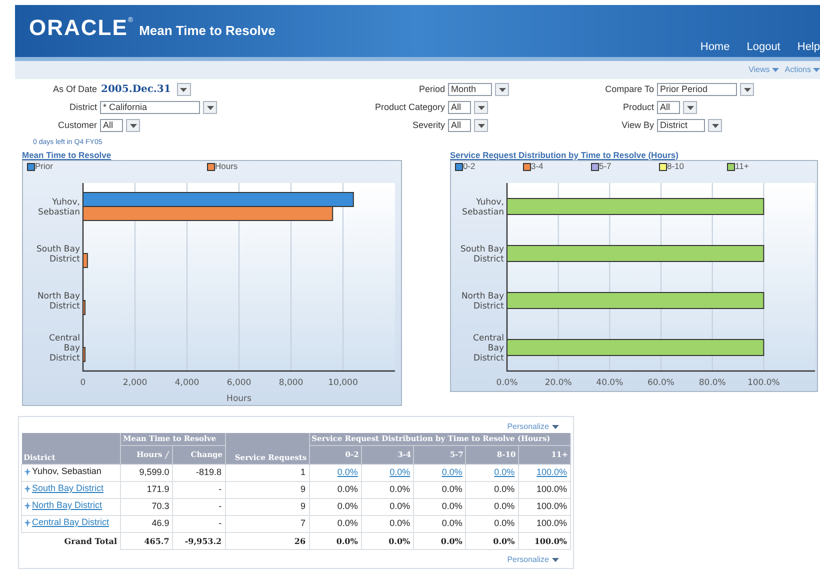  What do you see at coordinates (697, 89) in the screenshot?
I see `select-field: Prior Period` at bounding box center [697, 89].